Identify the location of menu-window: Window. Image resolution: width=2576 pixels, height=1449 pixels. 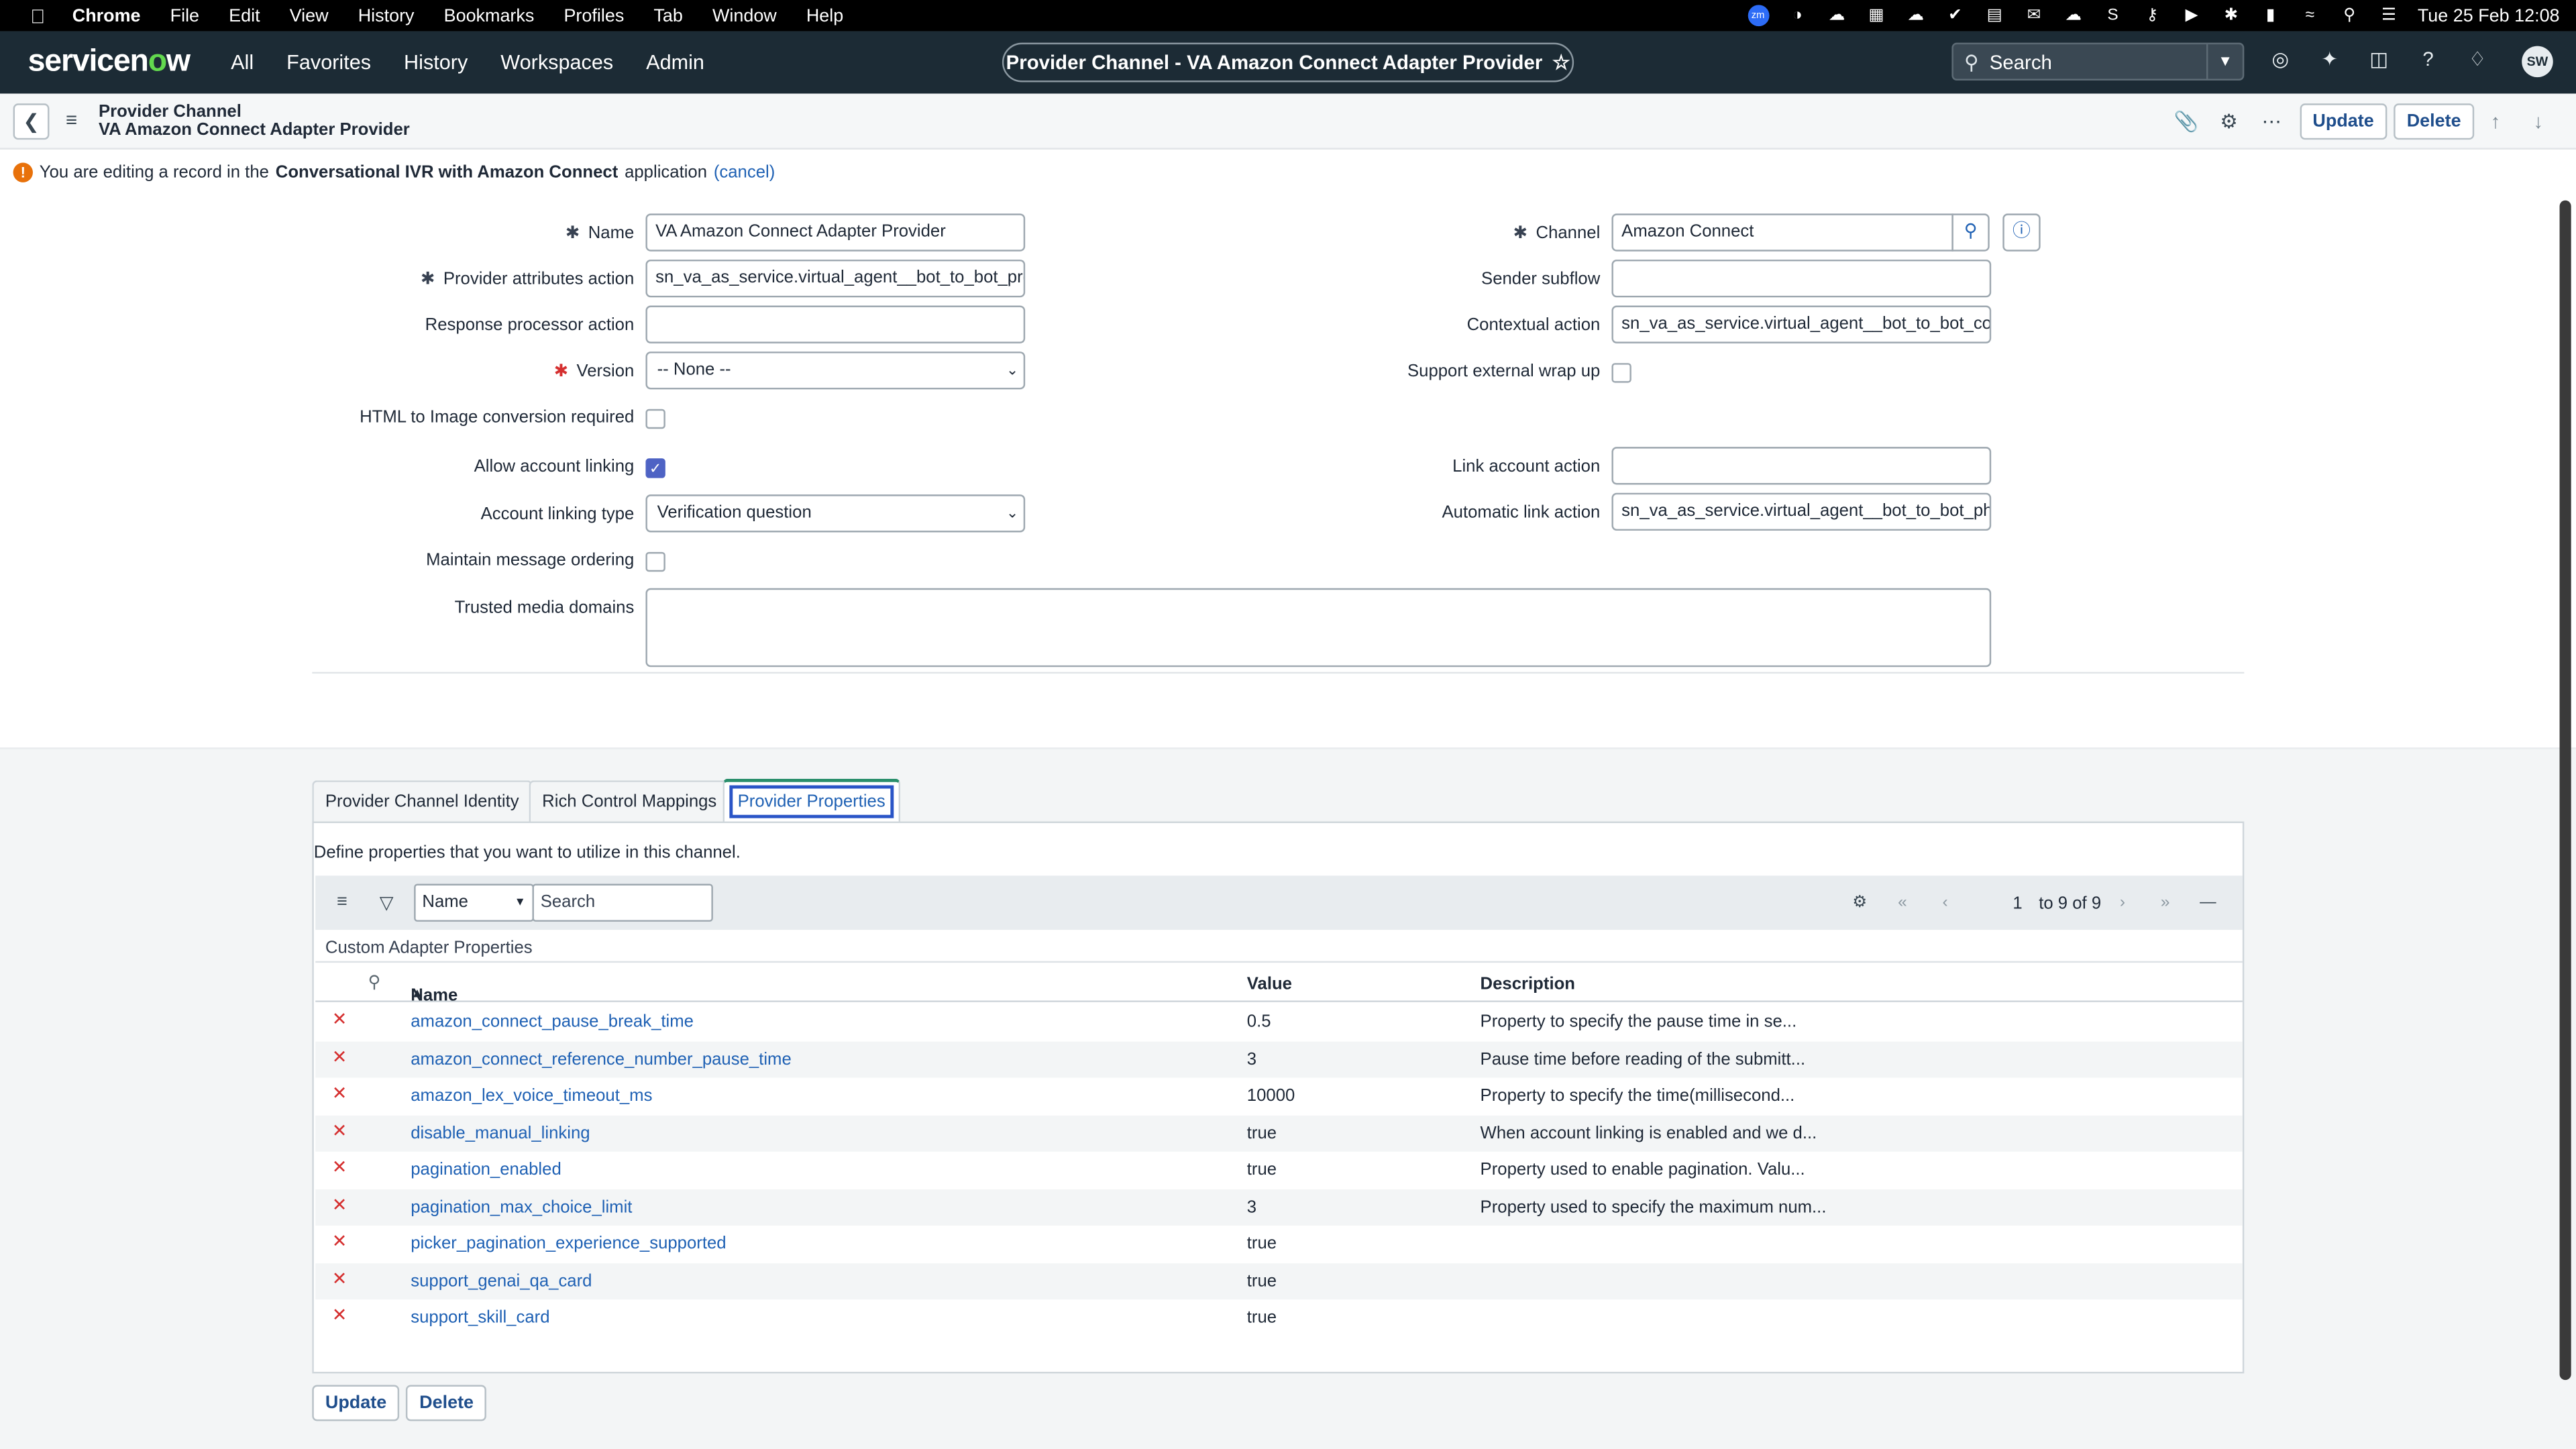
(744, 15).